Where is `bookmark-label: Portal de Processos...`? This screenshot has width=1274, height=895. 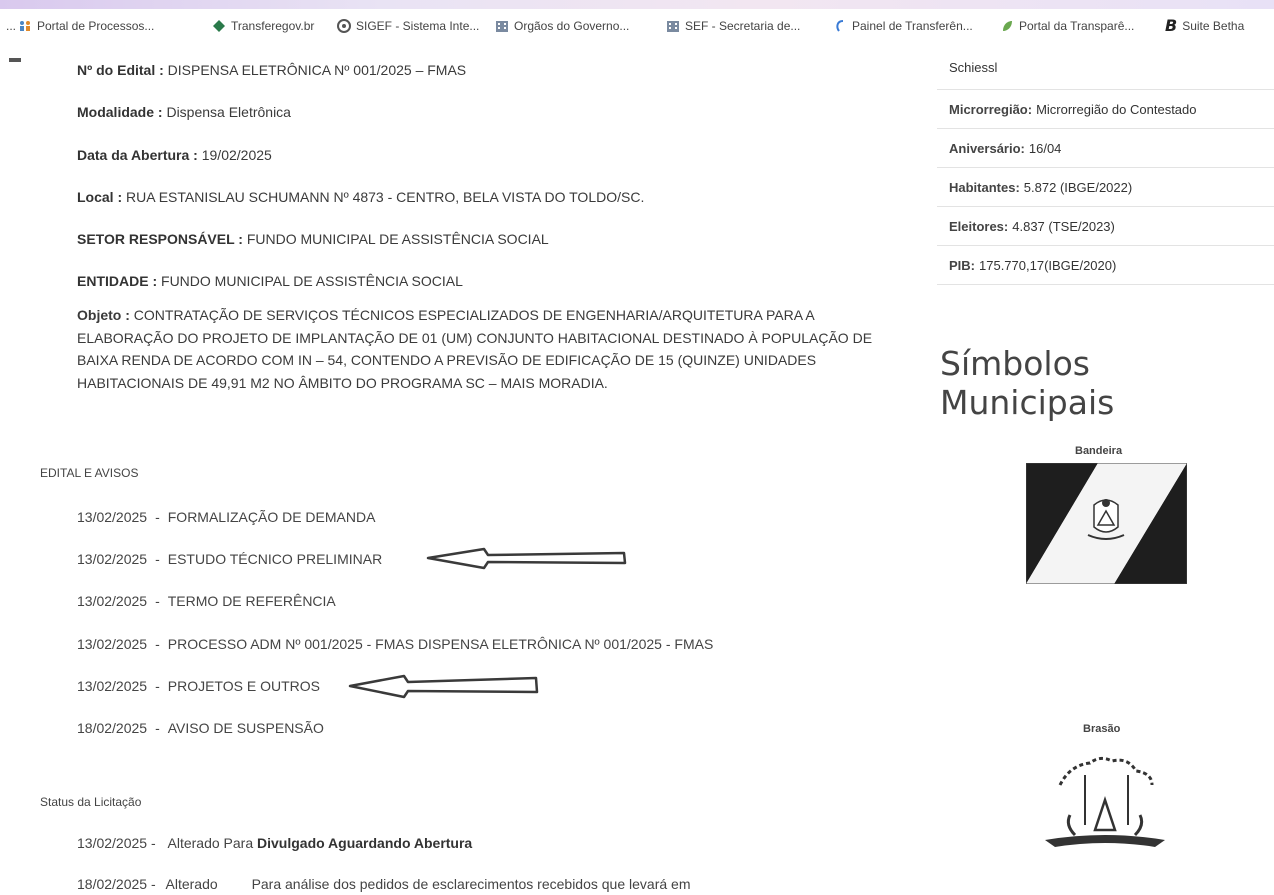 bookmark-label: Portal de Processos... is located at coordinates (96, 26).